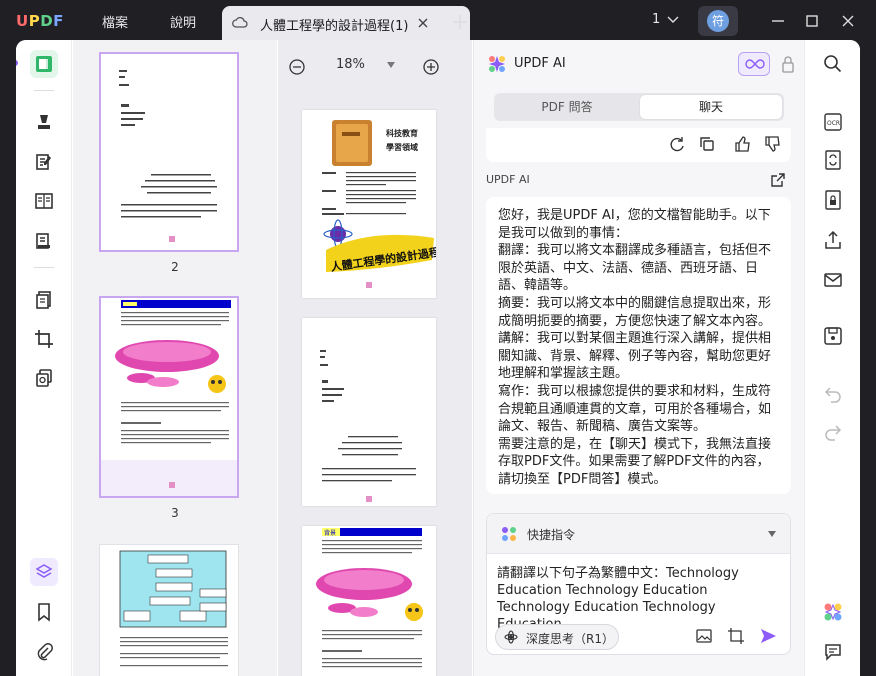 The height and width of the screenshot is (676, 876). What do you see at coordinates (183, 21) in the screenshot?
I see `menu-help: 說明` at bounding box center [183, 21].